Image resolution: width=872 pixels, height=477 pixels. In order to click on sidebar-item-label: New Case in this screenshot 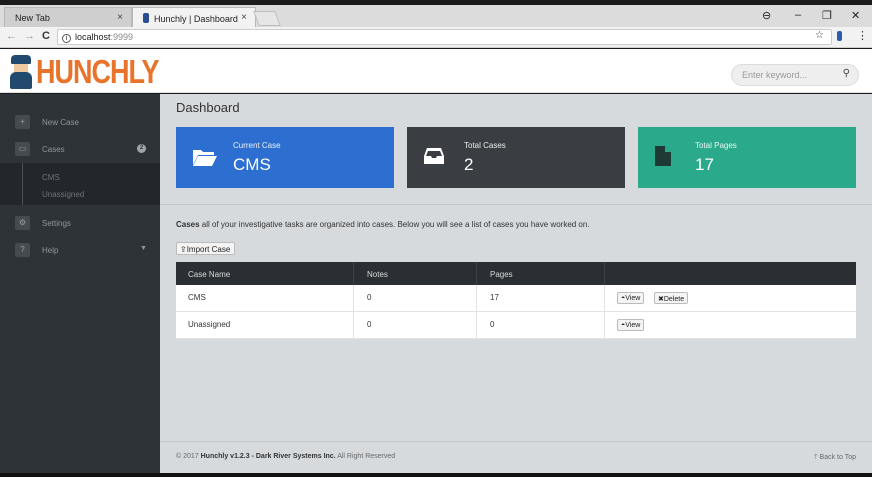, I will do `click(60, 122)`.